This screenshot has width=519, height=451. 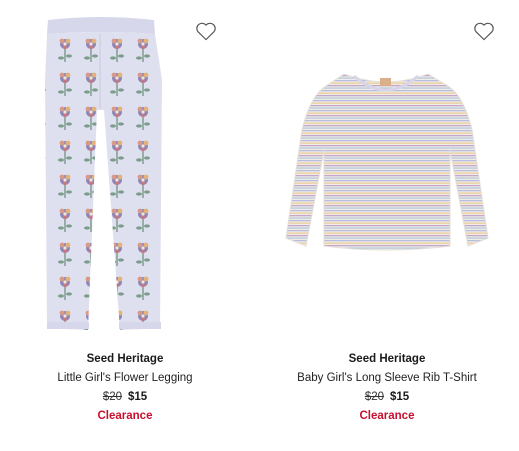 I want to click on product-name-link: Baby Girl's Long Sleeve Rib T-Shirt, so click(x=387, y=378).